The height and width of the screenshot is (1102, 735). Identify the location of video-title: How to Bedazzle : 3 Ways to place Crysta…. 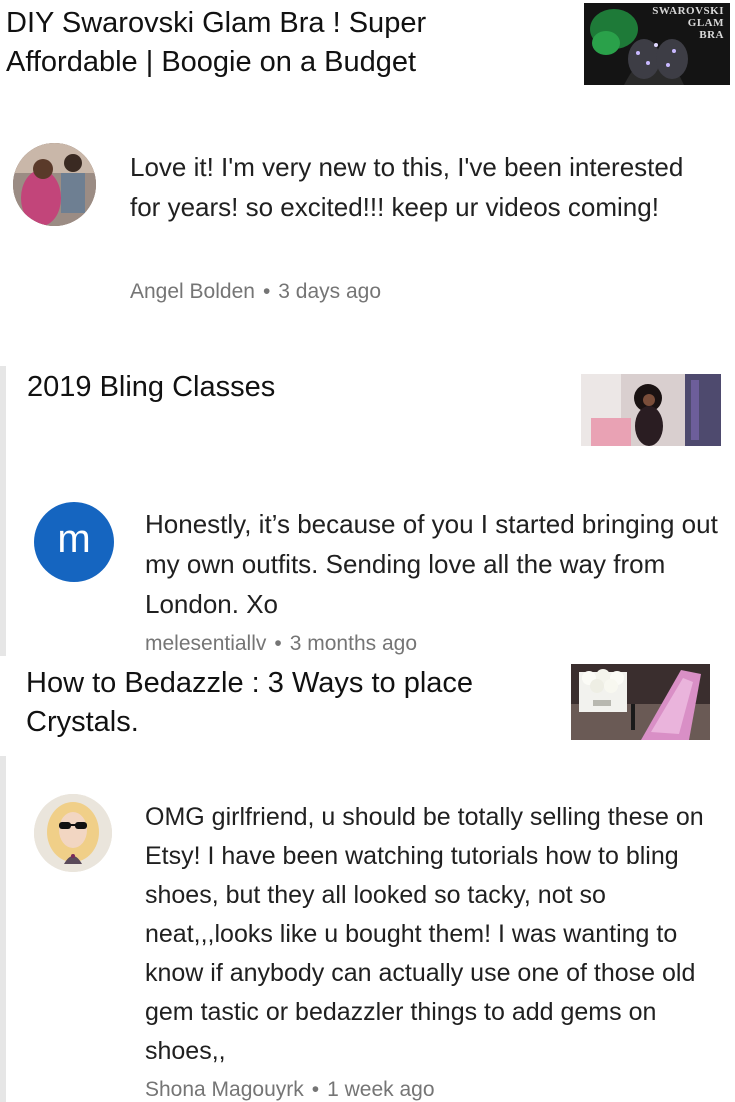
(276, 703).